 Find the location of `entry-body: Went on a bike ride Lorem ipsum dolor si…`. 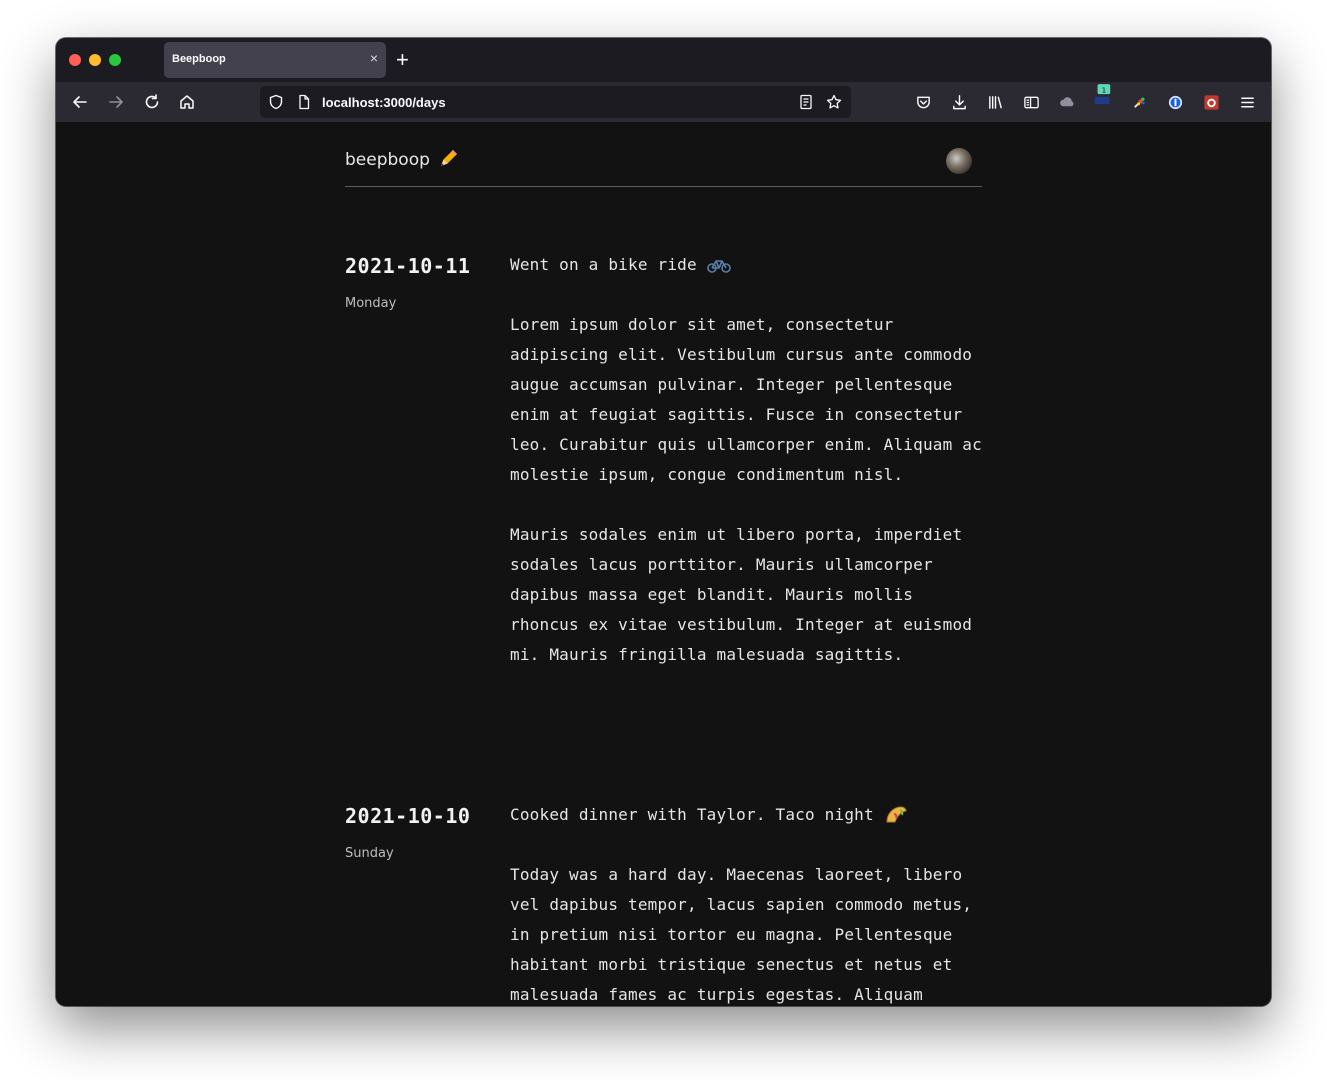

entry-body: Went on a bike ride Lorem ipsum dolor si… is located at coordinates (750, 462).